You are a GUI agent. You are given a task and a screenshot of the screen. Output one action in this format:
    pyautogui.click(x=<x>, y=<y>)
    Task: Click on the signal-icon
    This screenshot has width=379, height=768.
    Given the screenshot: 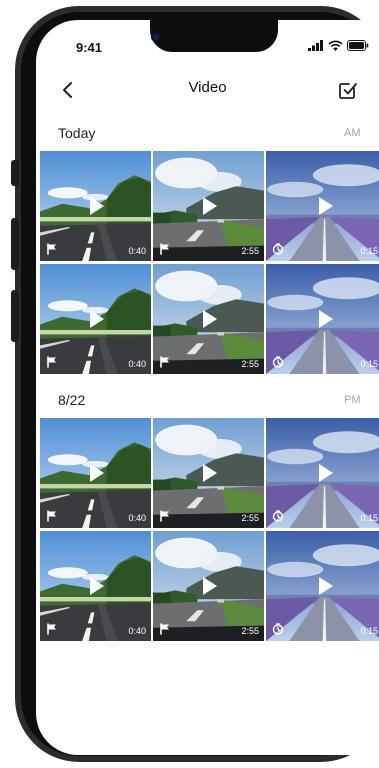 What is the action you would take?
    pyautogui.click(x=315, y=45)
    